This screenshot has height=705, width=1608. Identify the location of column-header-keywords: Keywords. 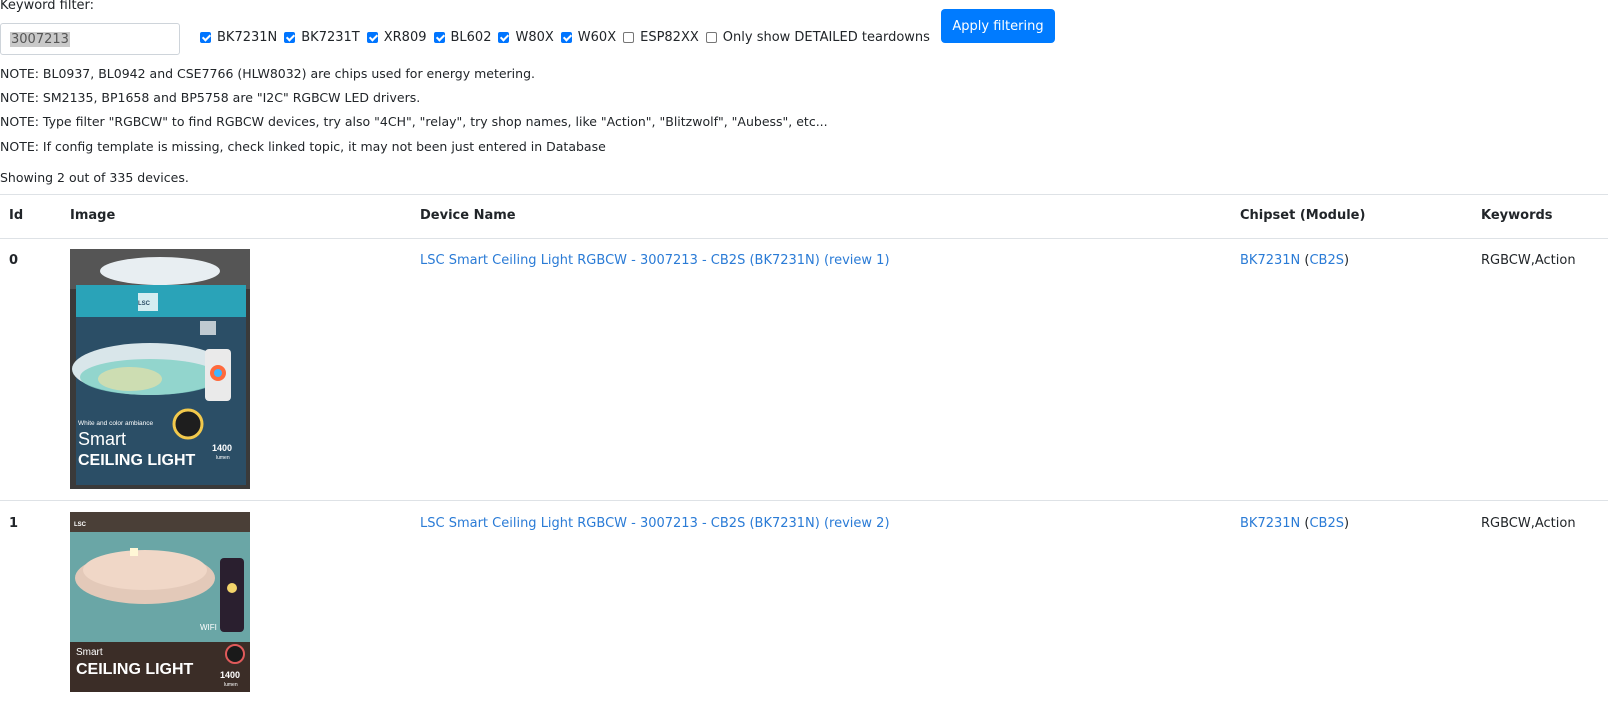
(1517, 215).